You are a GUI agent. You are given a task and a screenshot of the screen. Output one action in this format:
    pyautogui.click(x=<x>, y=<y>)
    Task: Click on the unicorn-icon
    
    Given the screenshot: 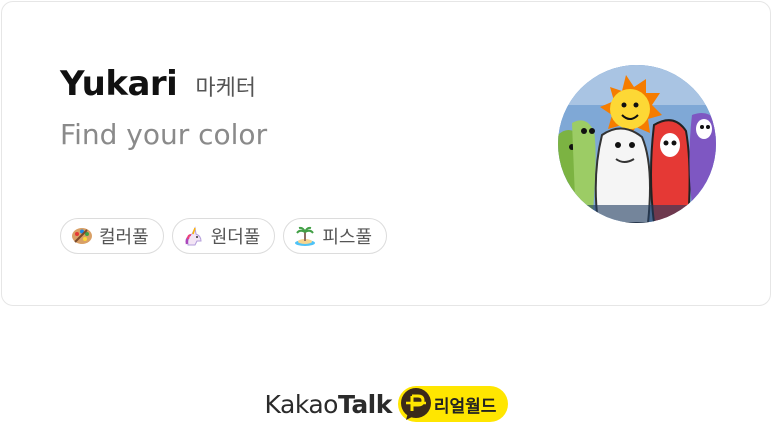 What is the action you would take?
    pyautogui.click(x=194, y=236)
    